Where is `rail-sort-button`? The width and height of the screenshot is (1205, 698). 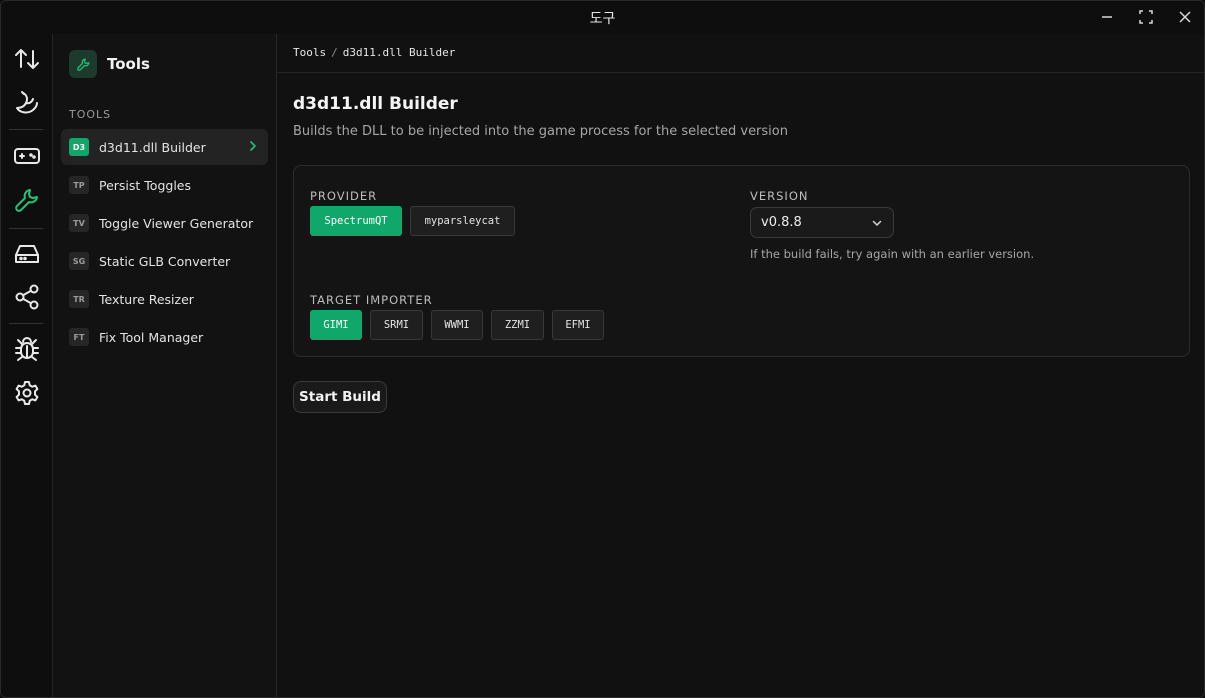 rail-sort-button is located at coordinates (27, 59).